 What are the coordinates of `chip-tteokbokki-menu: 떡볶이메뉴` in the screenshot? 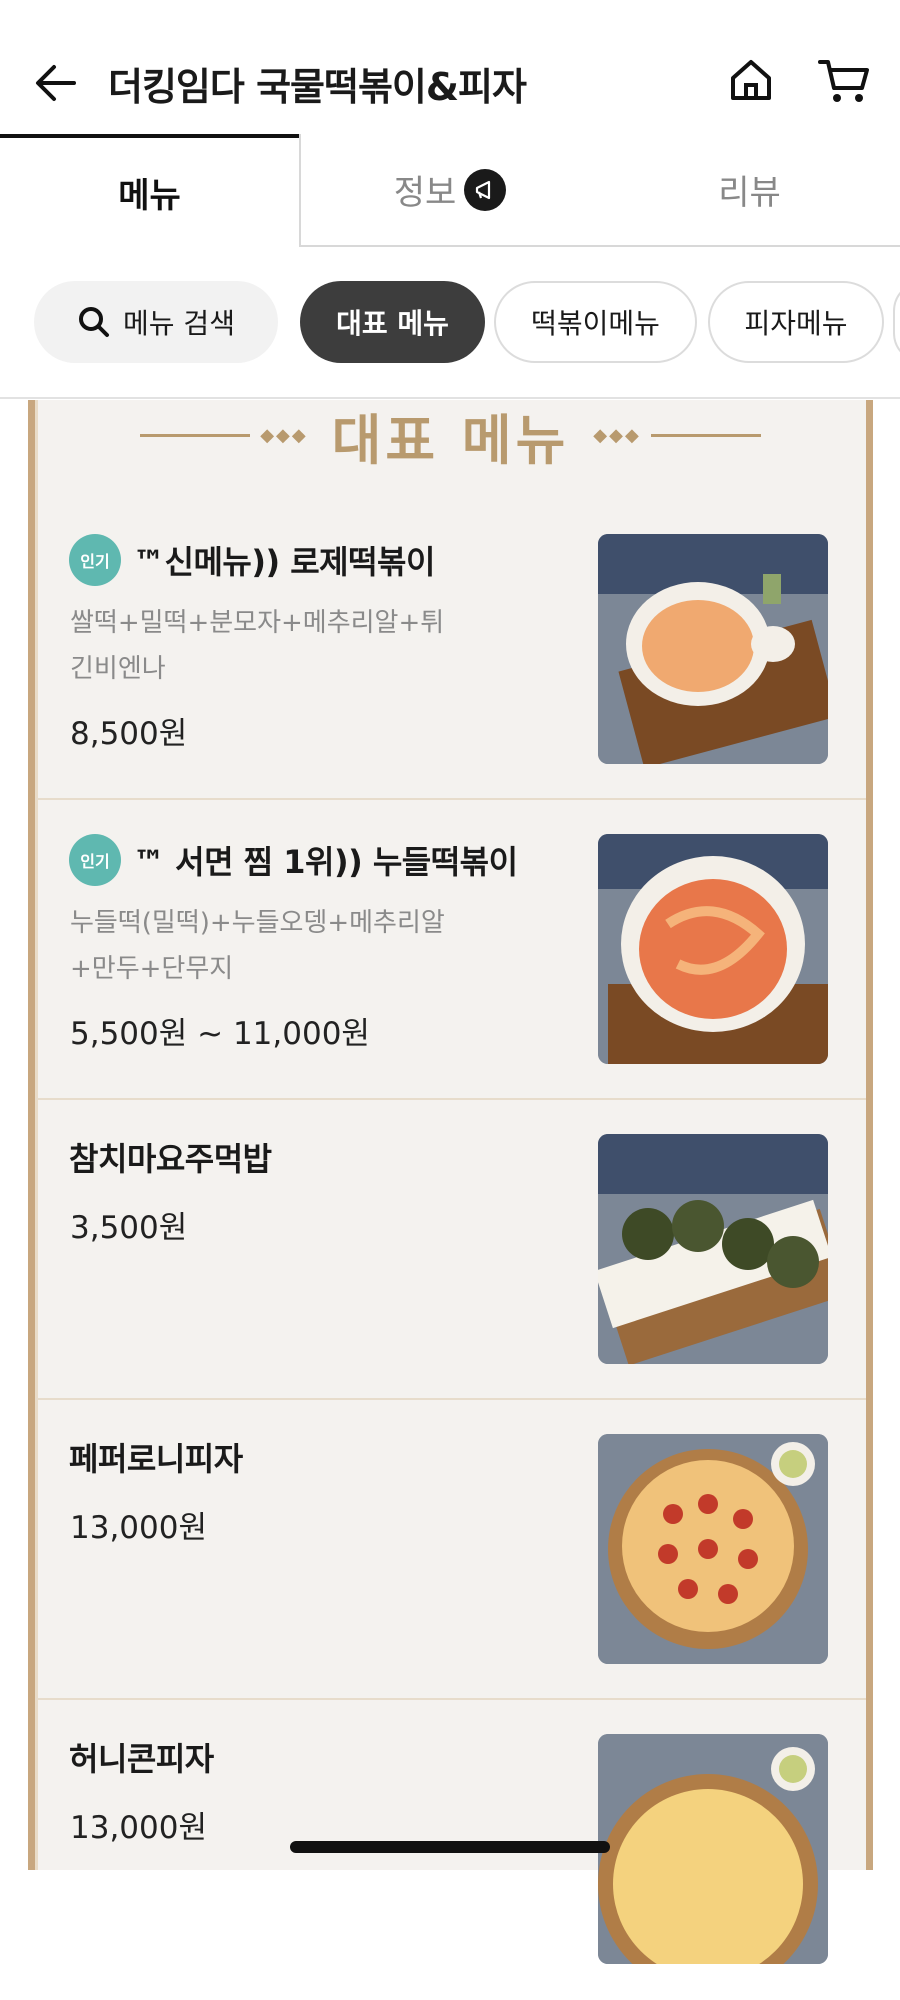 It's located at (595, 322).